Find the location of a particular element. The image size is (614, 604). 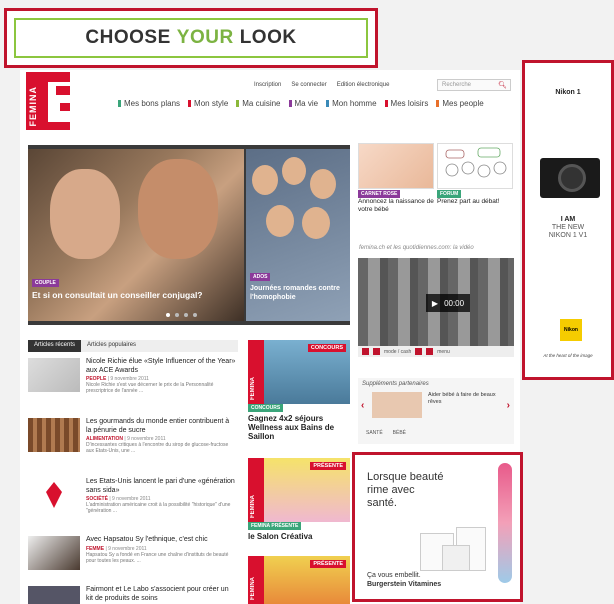

burgerstein-headline: Lorsque beauté rime avec santé. is located at coordinates (405, 490).